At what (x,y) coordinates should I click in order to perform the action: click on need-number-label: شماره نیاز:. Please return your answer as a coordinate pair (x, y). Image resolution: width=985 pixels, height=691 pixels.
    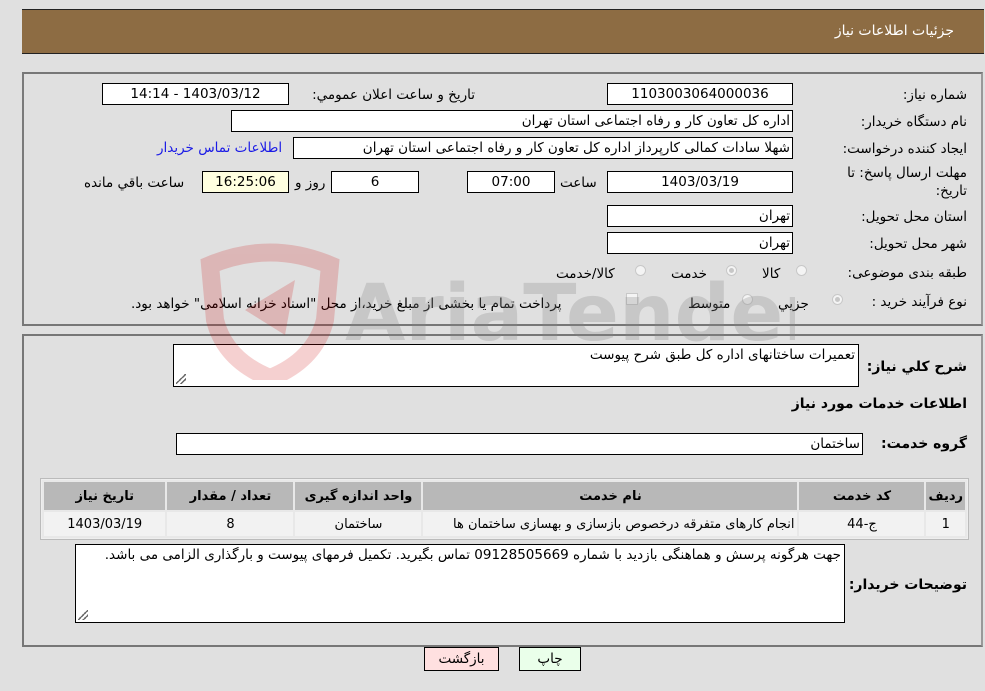
    Looking at the image, I should click on (934, 95).